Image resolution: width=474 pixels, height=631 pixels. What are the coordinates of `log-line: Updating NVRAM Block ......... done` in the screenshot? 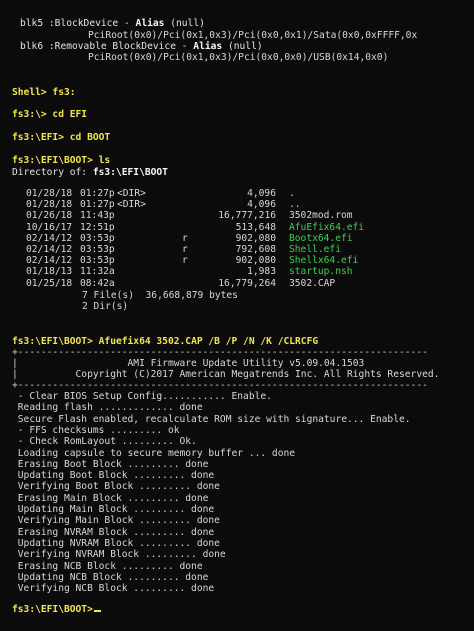 It's located at (116, 543).